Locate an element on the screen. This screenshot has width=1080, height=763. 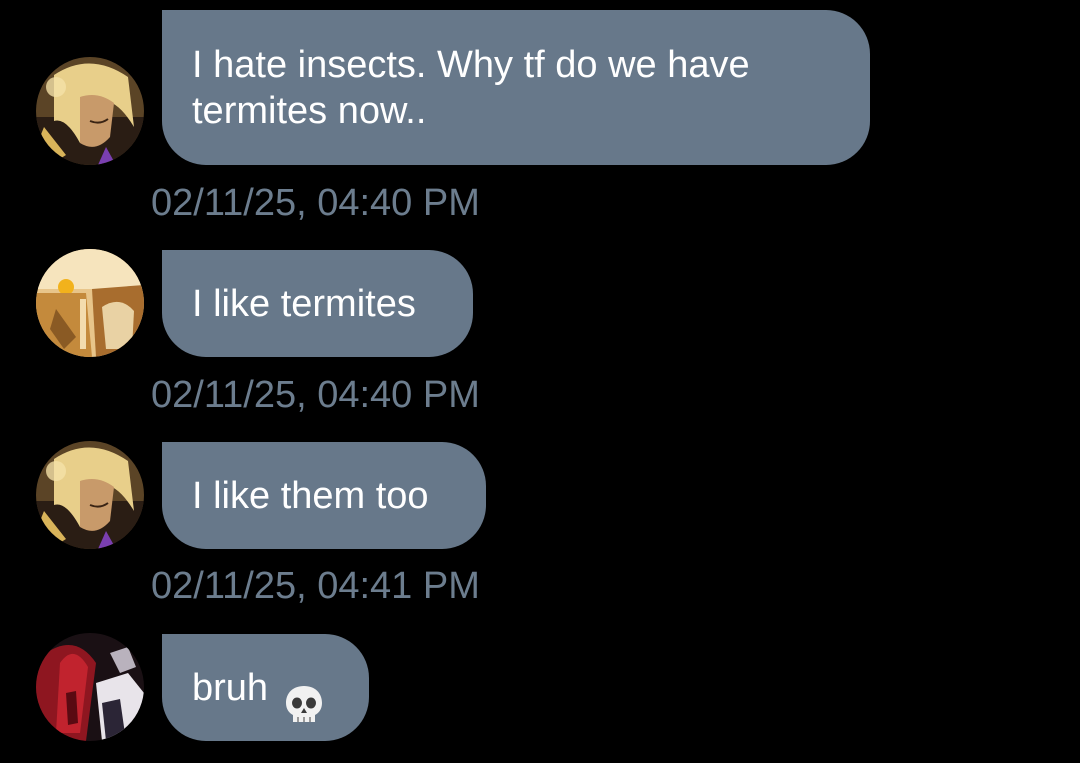
red-haired-character-avatar-icon is located at coordinates (90, 687).